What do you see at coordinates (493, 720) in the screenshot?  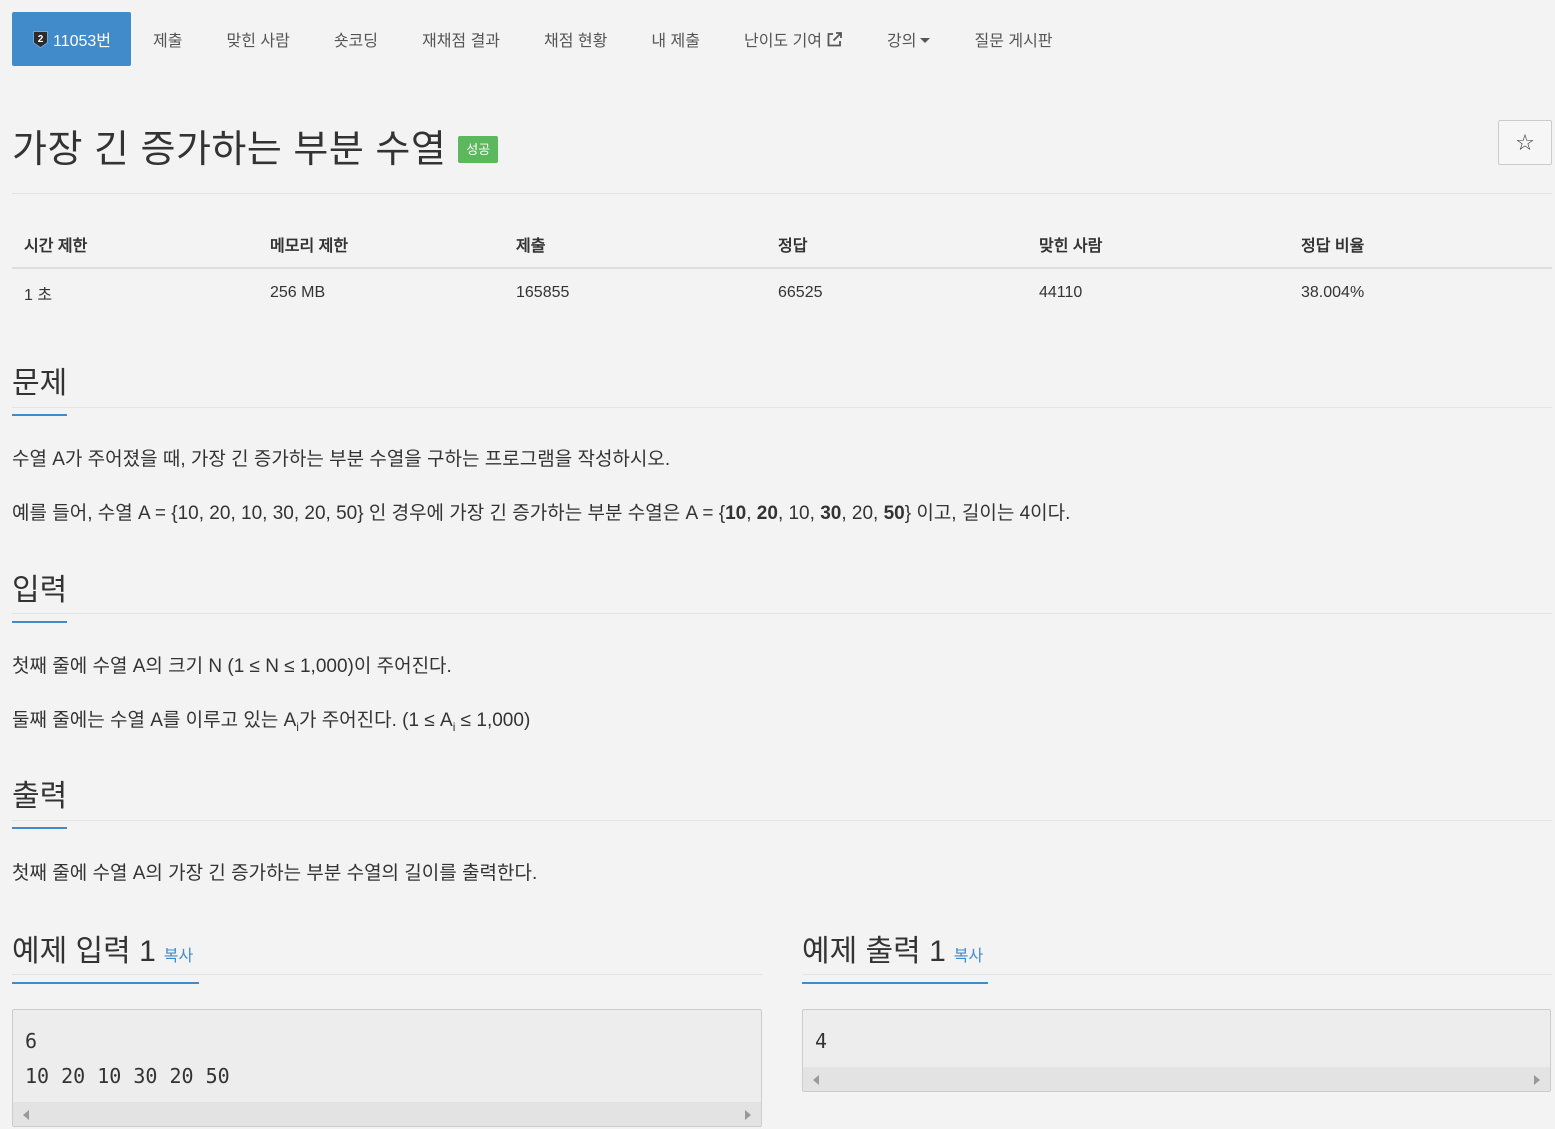 I see `text-span: ≤ 1,000)` at bounding box center [493, 720].